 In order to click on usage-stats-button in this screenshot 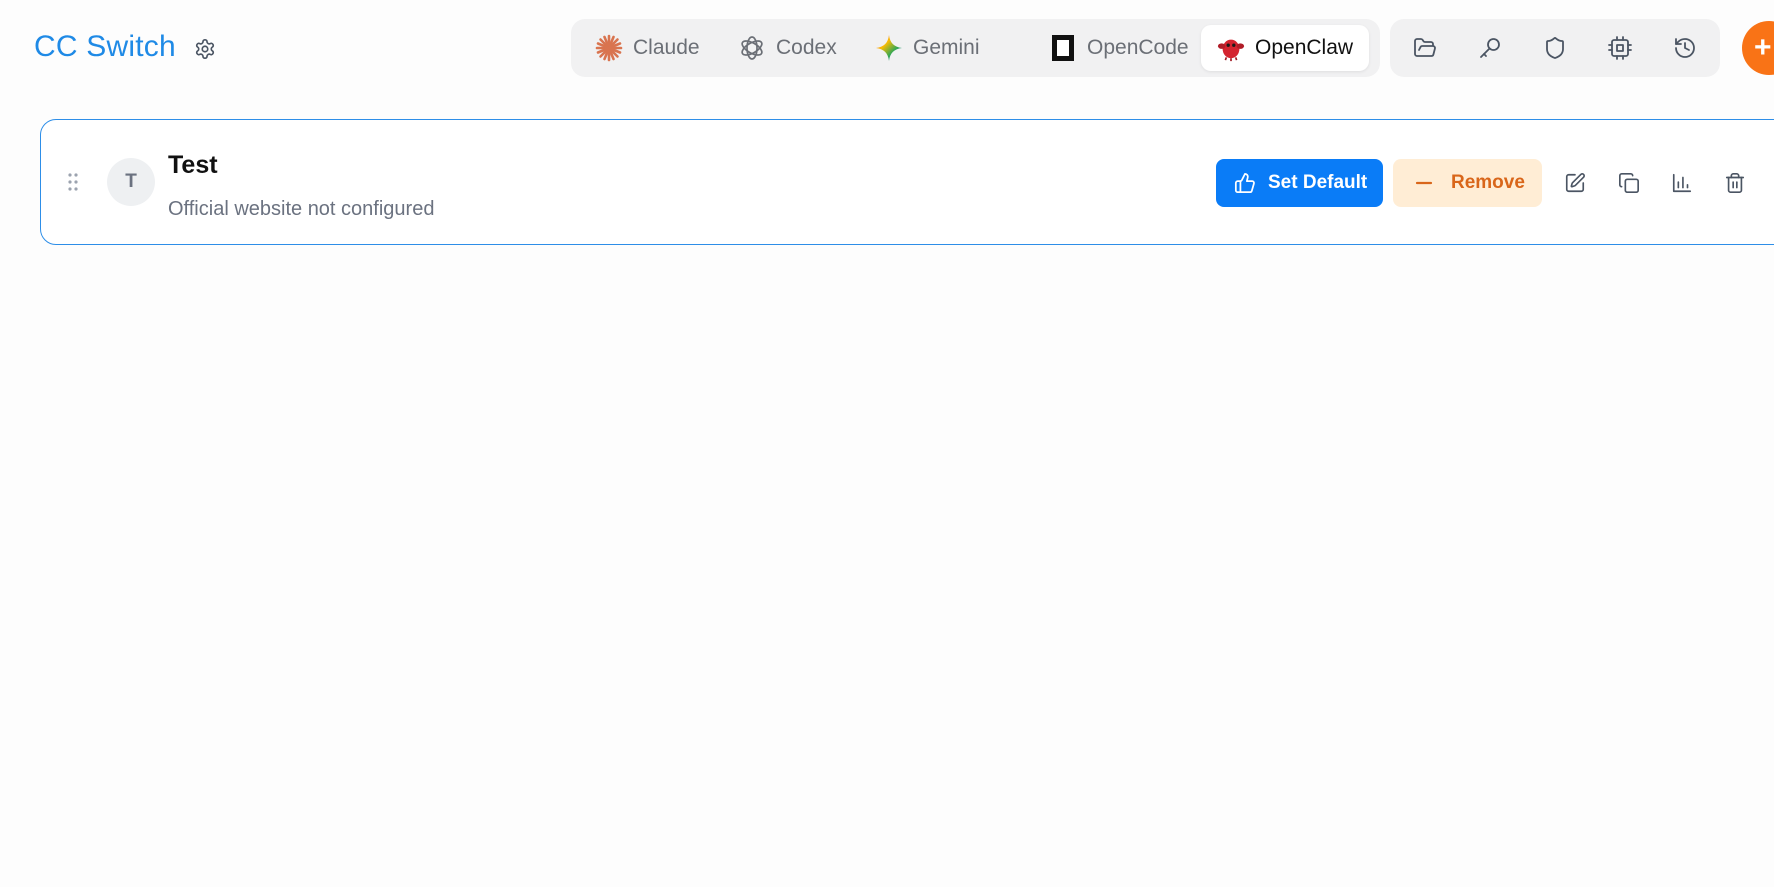, I will do `click(1682, 183)`.